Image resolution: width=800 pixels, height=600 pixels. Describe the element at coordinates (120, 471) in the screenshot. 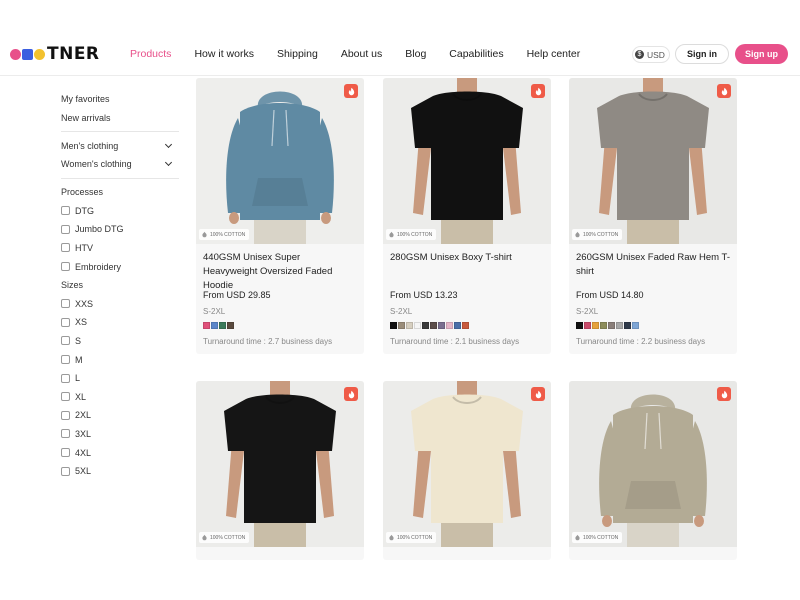

I see `size-filter-5xl: 5XL` at that location.